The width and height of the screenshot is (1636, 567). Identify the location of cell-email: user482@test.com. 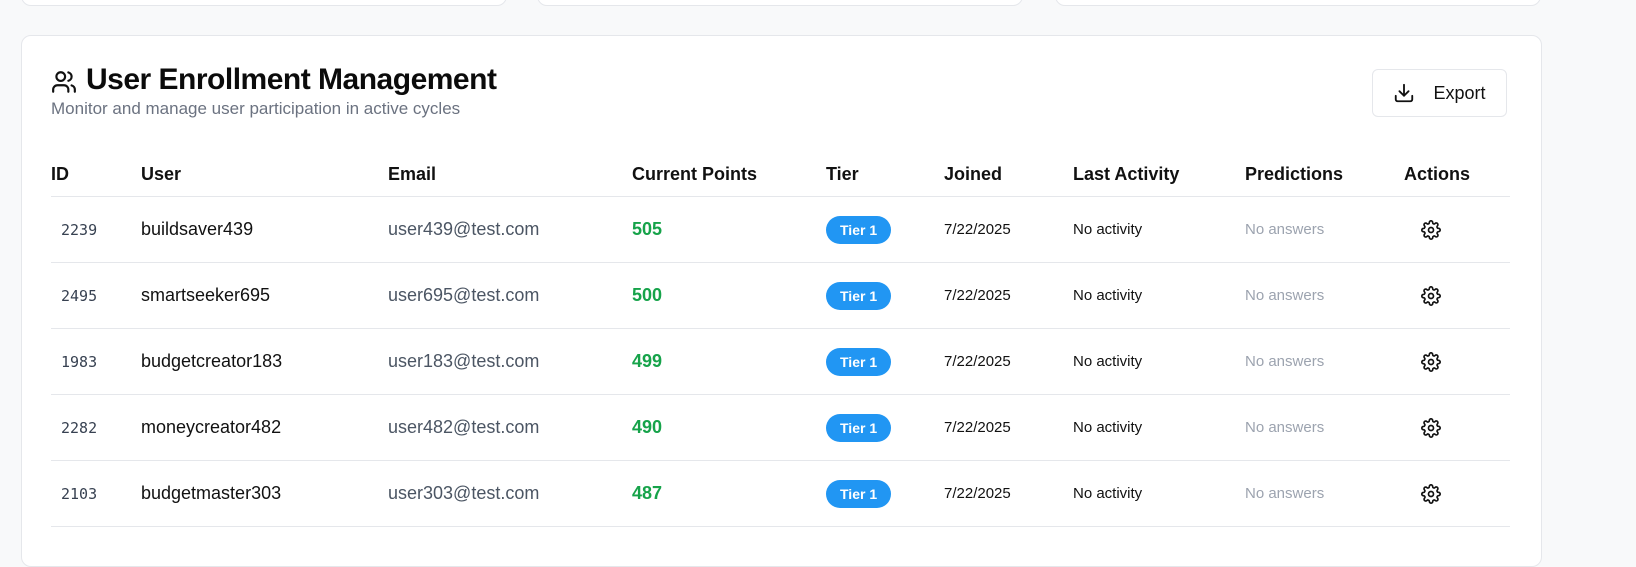
(510, 427).